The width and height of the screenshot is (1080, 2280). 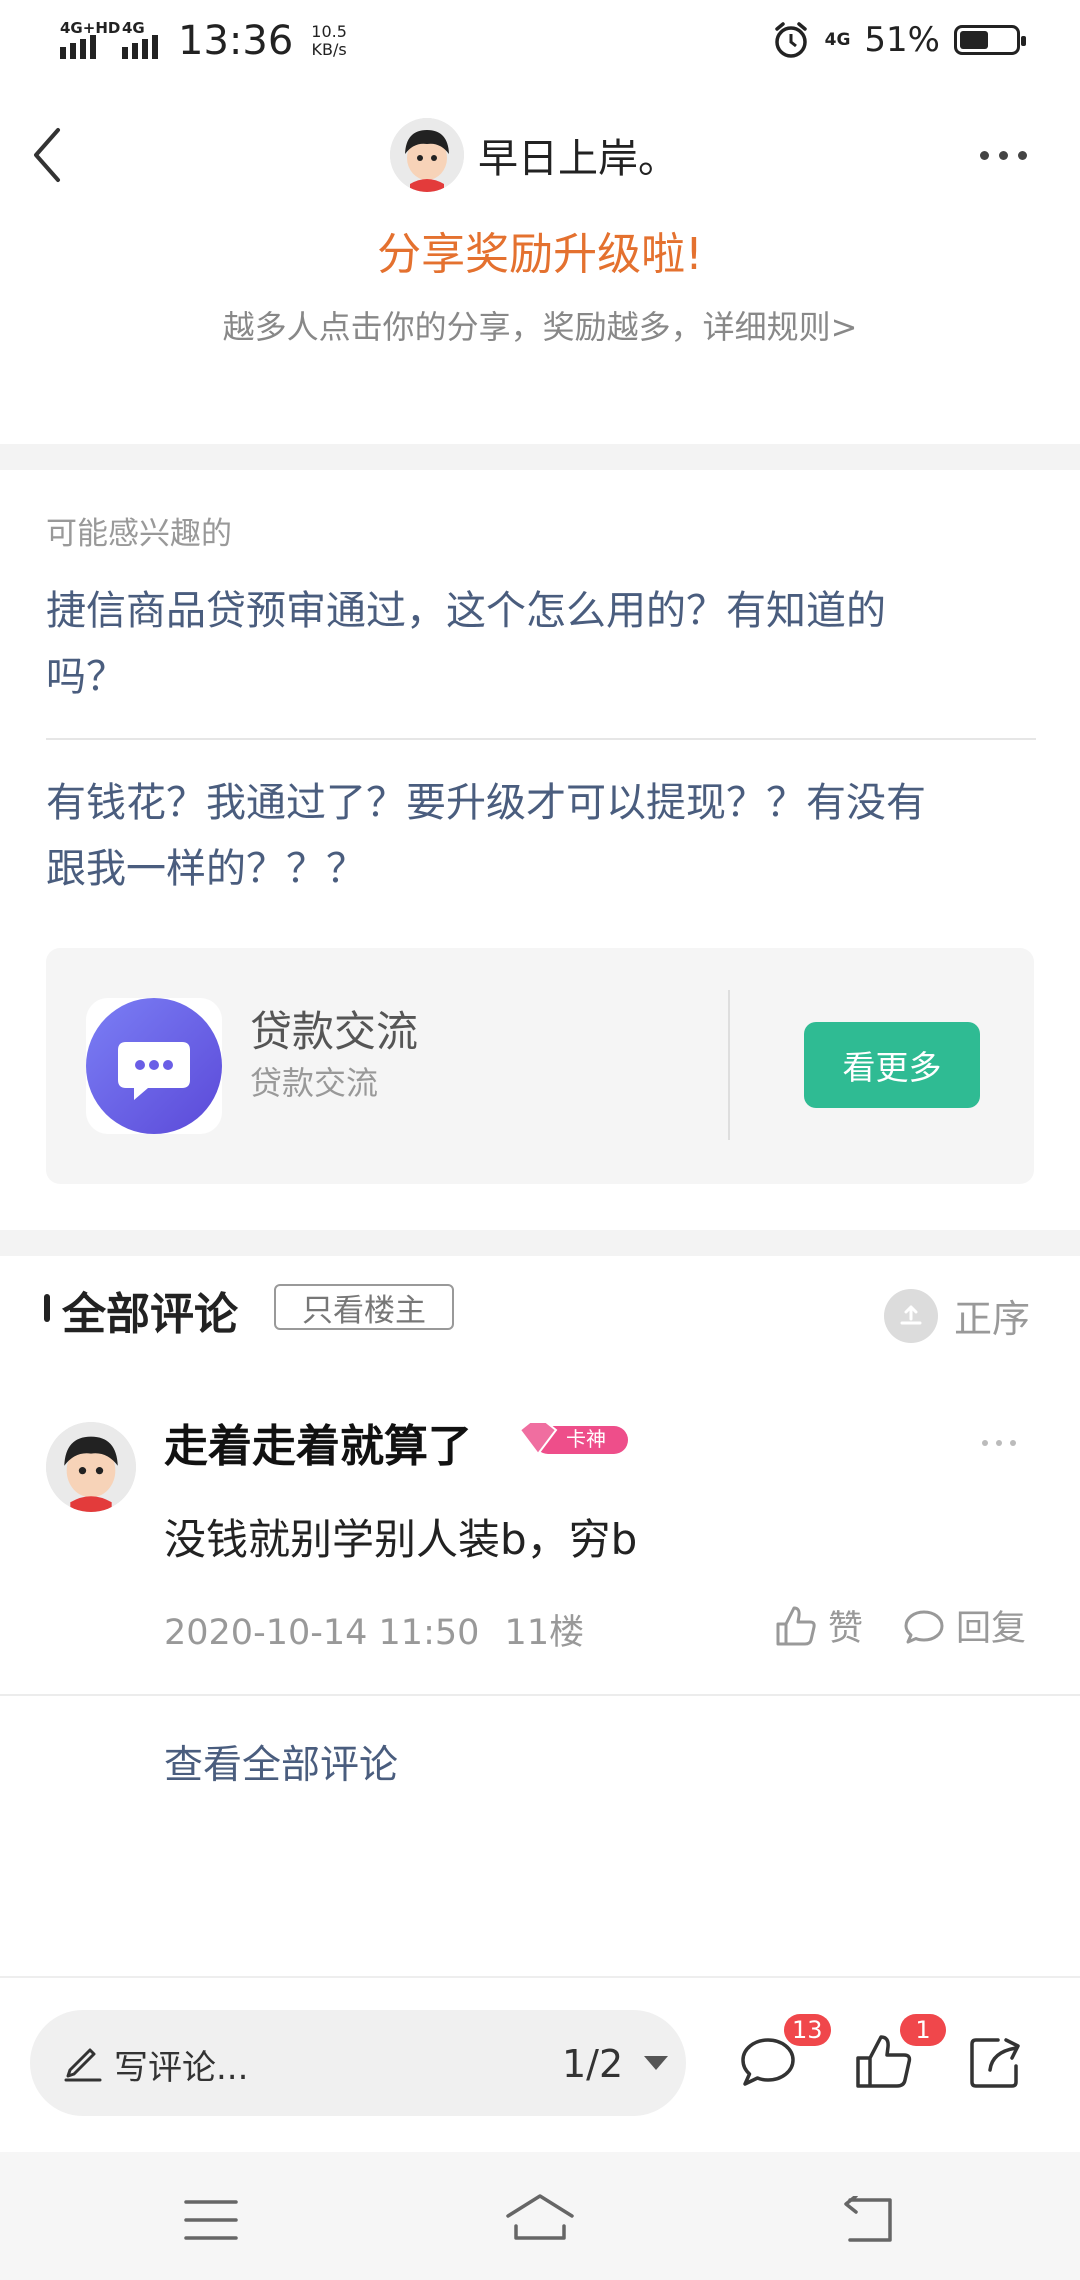 What do you see at coordinates (427, 155) in the screenshot?
I see `author-avatar` at bounding box center [427, 155].